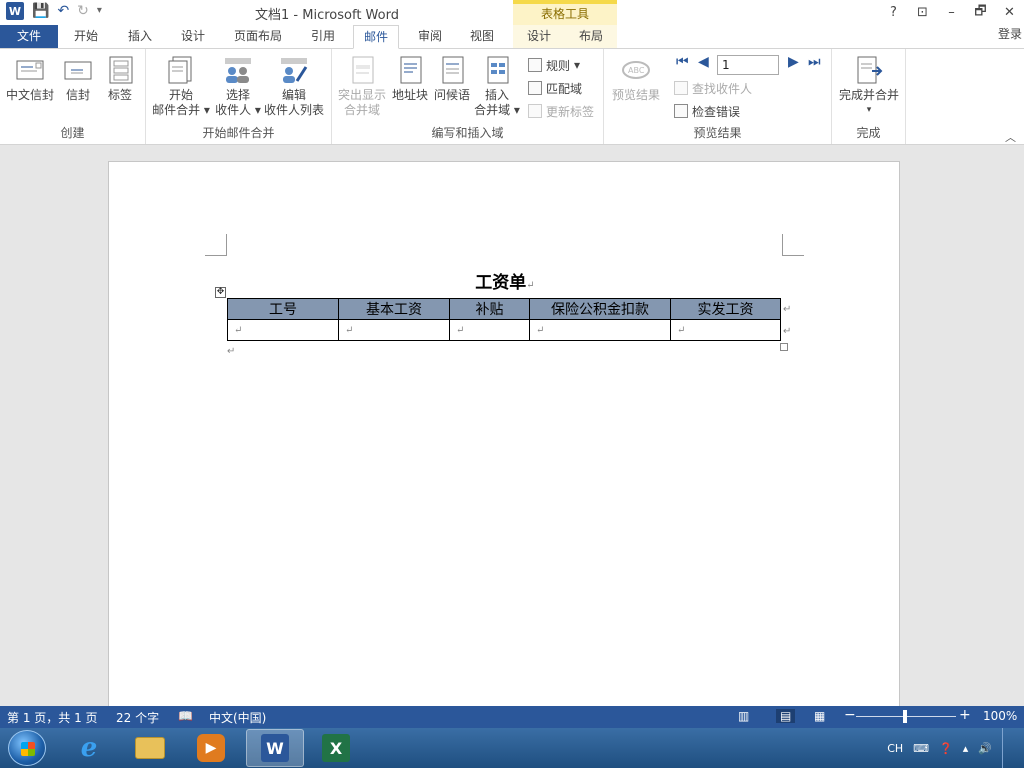 This screenshot has height=768, width=1024. Describe the element at coordinates (965, 715) in the screenshot. I see `zoom-in-button: +` at that location.